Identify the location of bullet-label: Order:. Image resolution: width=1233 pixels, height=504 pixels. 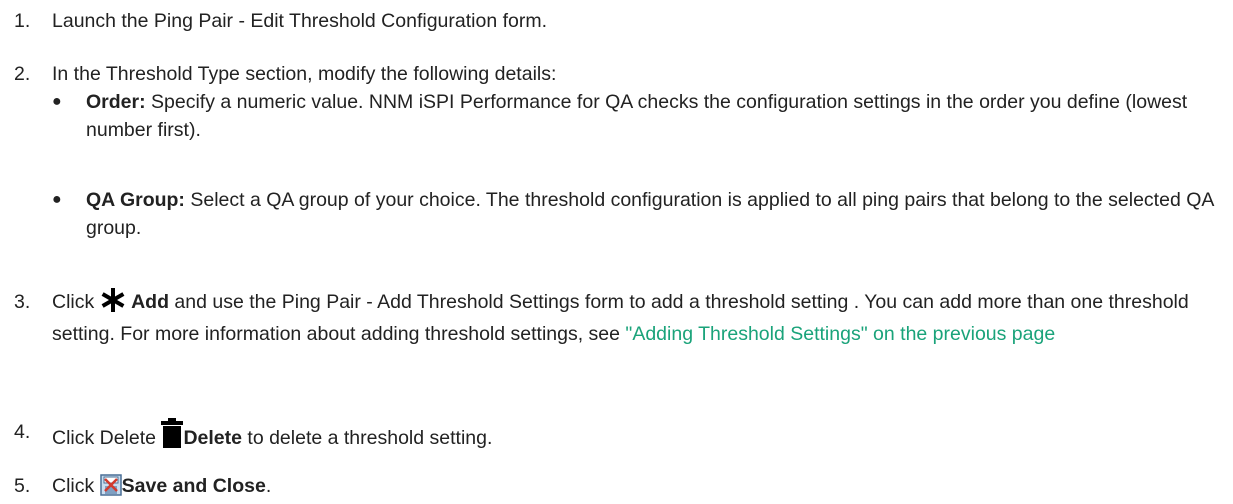
(116, 102).